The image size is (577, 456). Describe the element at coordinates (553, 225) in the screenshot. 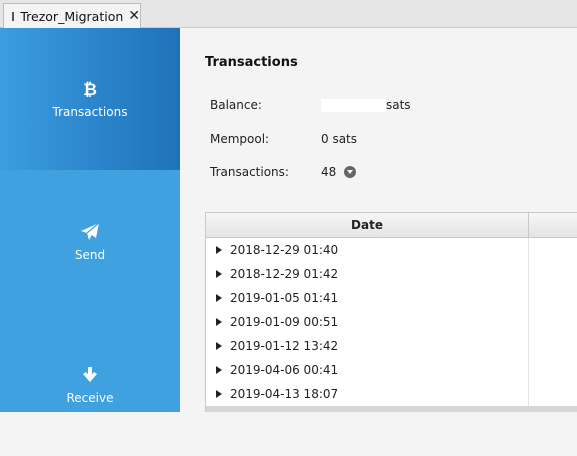

I see `column-header-next` at that location.